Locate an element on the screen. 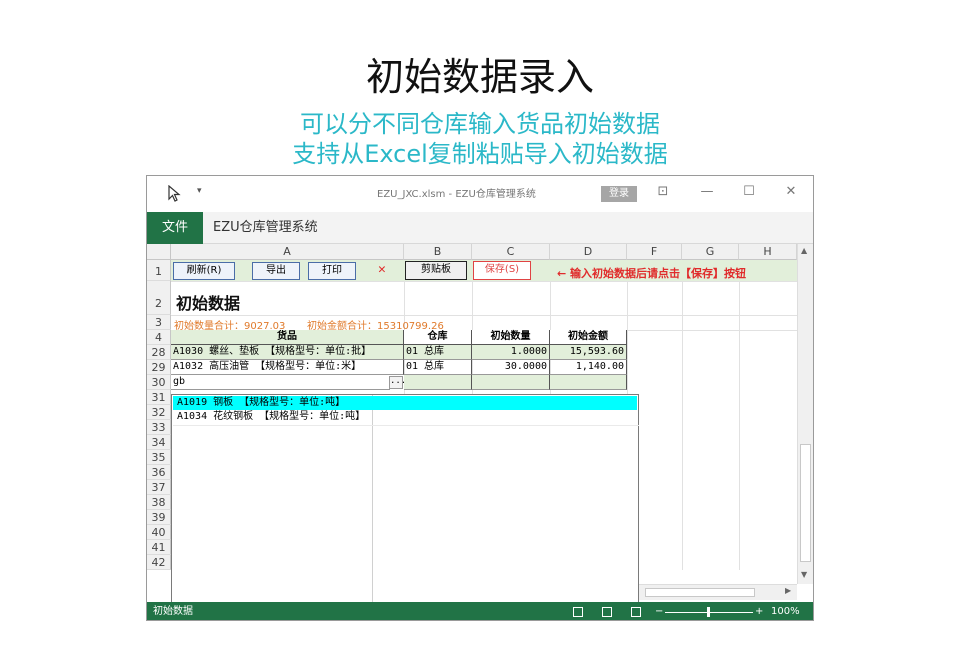 This screenshot has width=960, height=667. page-layout-icon is located at coordinates (607, 612).